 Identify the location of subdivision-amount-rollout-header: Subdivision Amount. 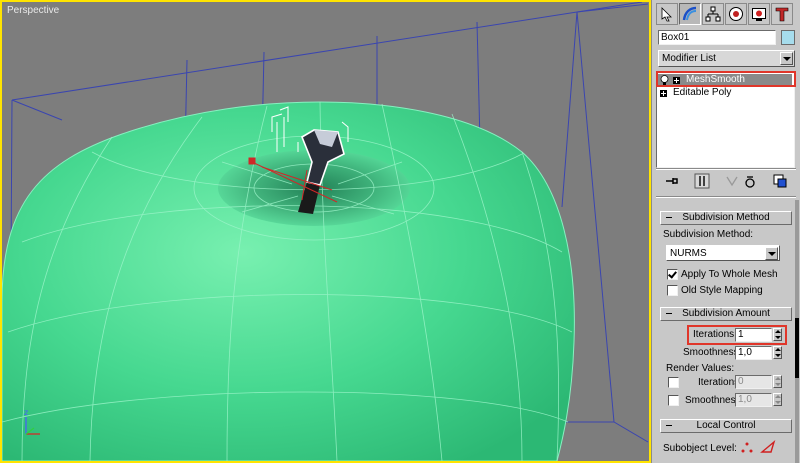
(726, 314).